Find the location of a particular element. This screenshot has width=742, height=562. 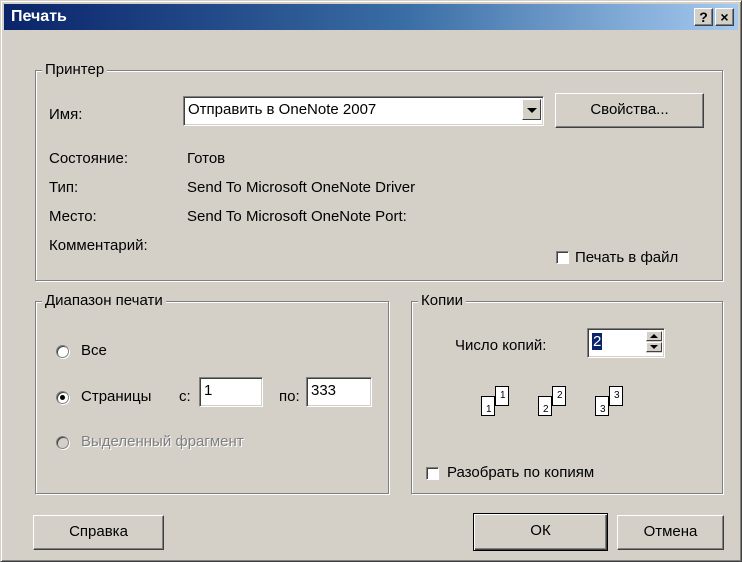

range-to-label: по: is located at coordinates (289, 396).